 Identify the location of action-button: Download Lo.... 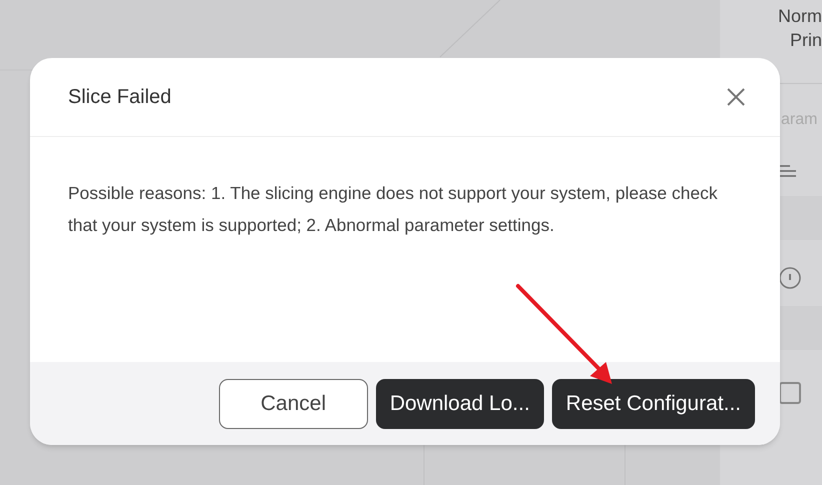
(460, 403).